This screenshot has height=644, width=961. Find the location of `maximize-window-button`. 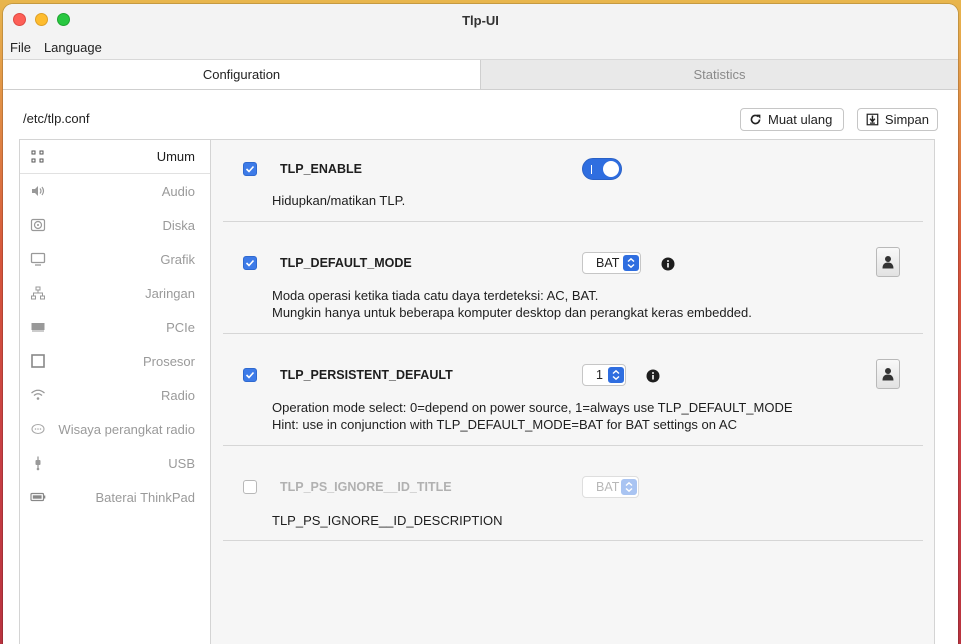

maximize-window-button is located at coordinates (63, 19).